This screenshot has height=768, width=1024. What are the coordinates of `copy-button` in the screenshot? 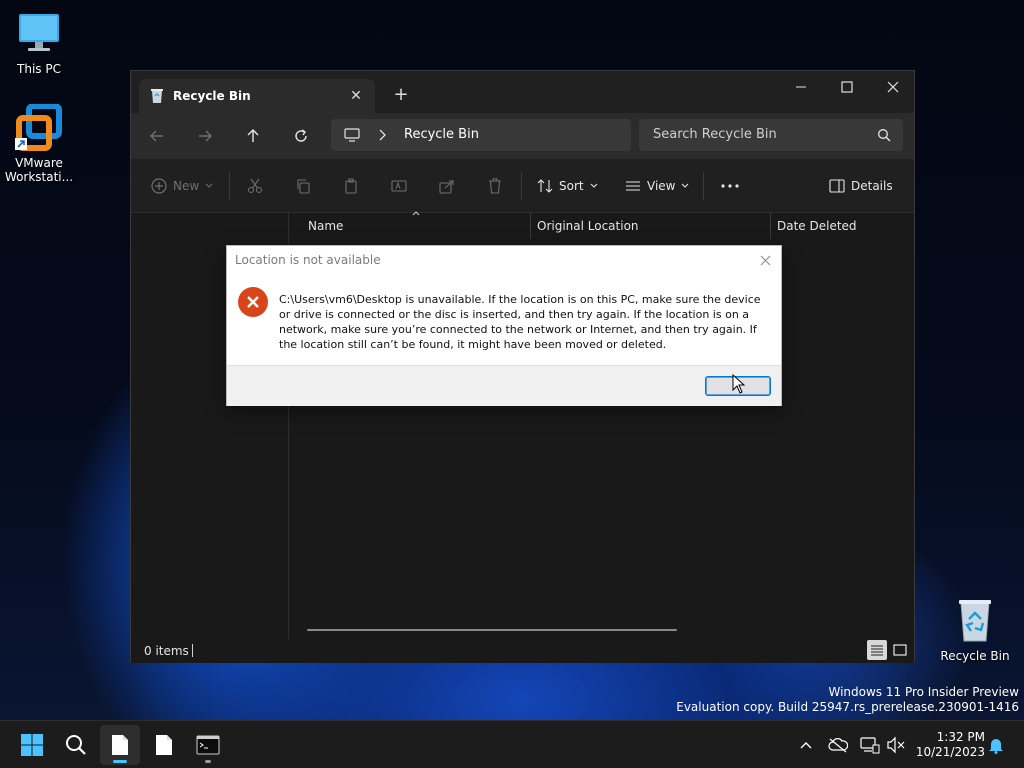 It's located at (303, 186).